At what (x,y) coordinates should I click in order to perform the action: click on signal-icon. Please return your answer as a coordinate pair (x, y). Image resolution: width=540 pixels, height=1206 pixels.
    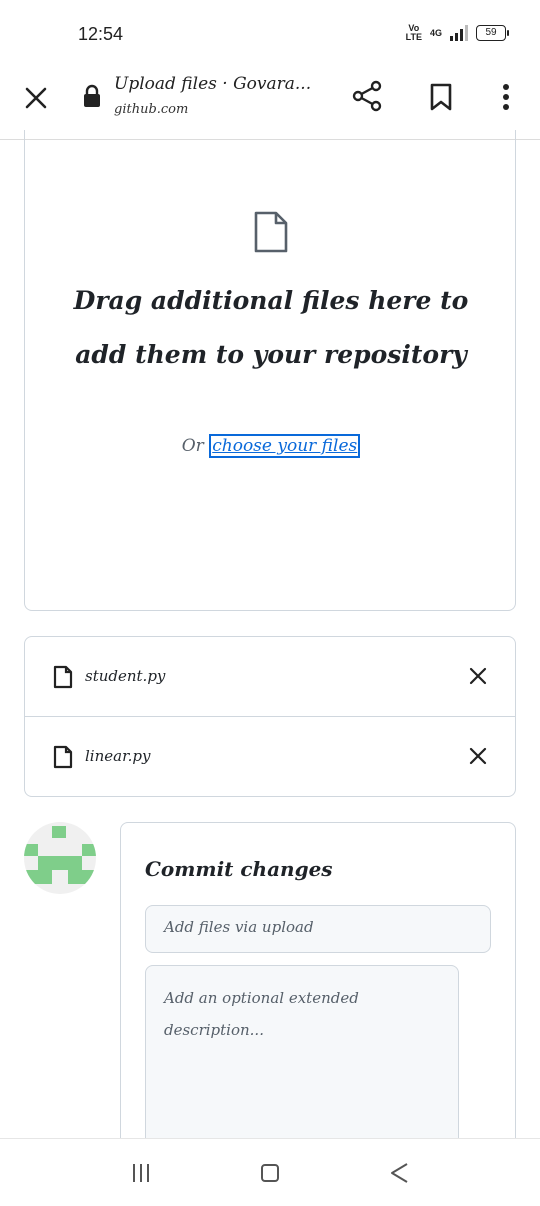
    Looking at the image, I should click on (459, 33).